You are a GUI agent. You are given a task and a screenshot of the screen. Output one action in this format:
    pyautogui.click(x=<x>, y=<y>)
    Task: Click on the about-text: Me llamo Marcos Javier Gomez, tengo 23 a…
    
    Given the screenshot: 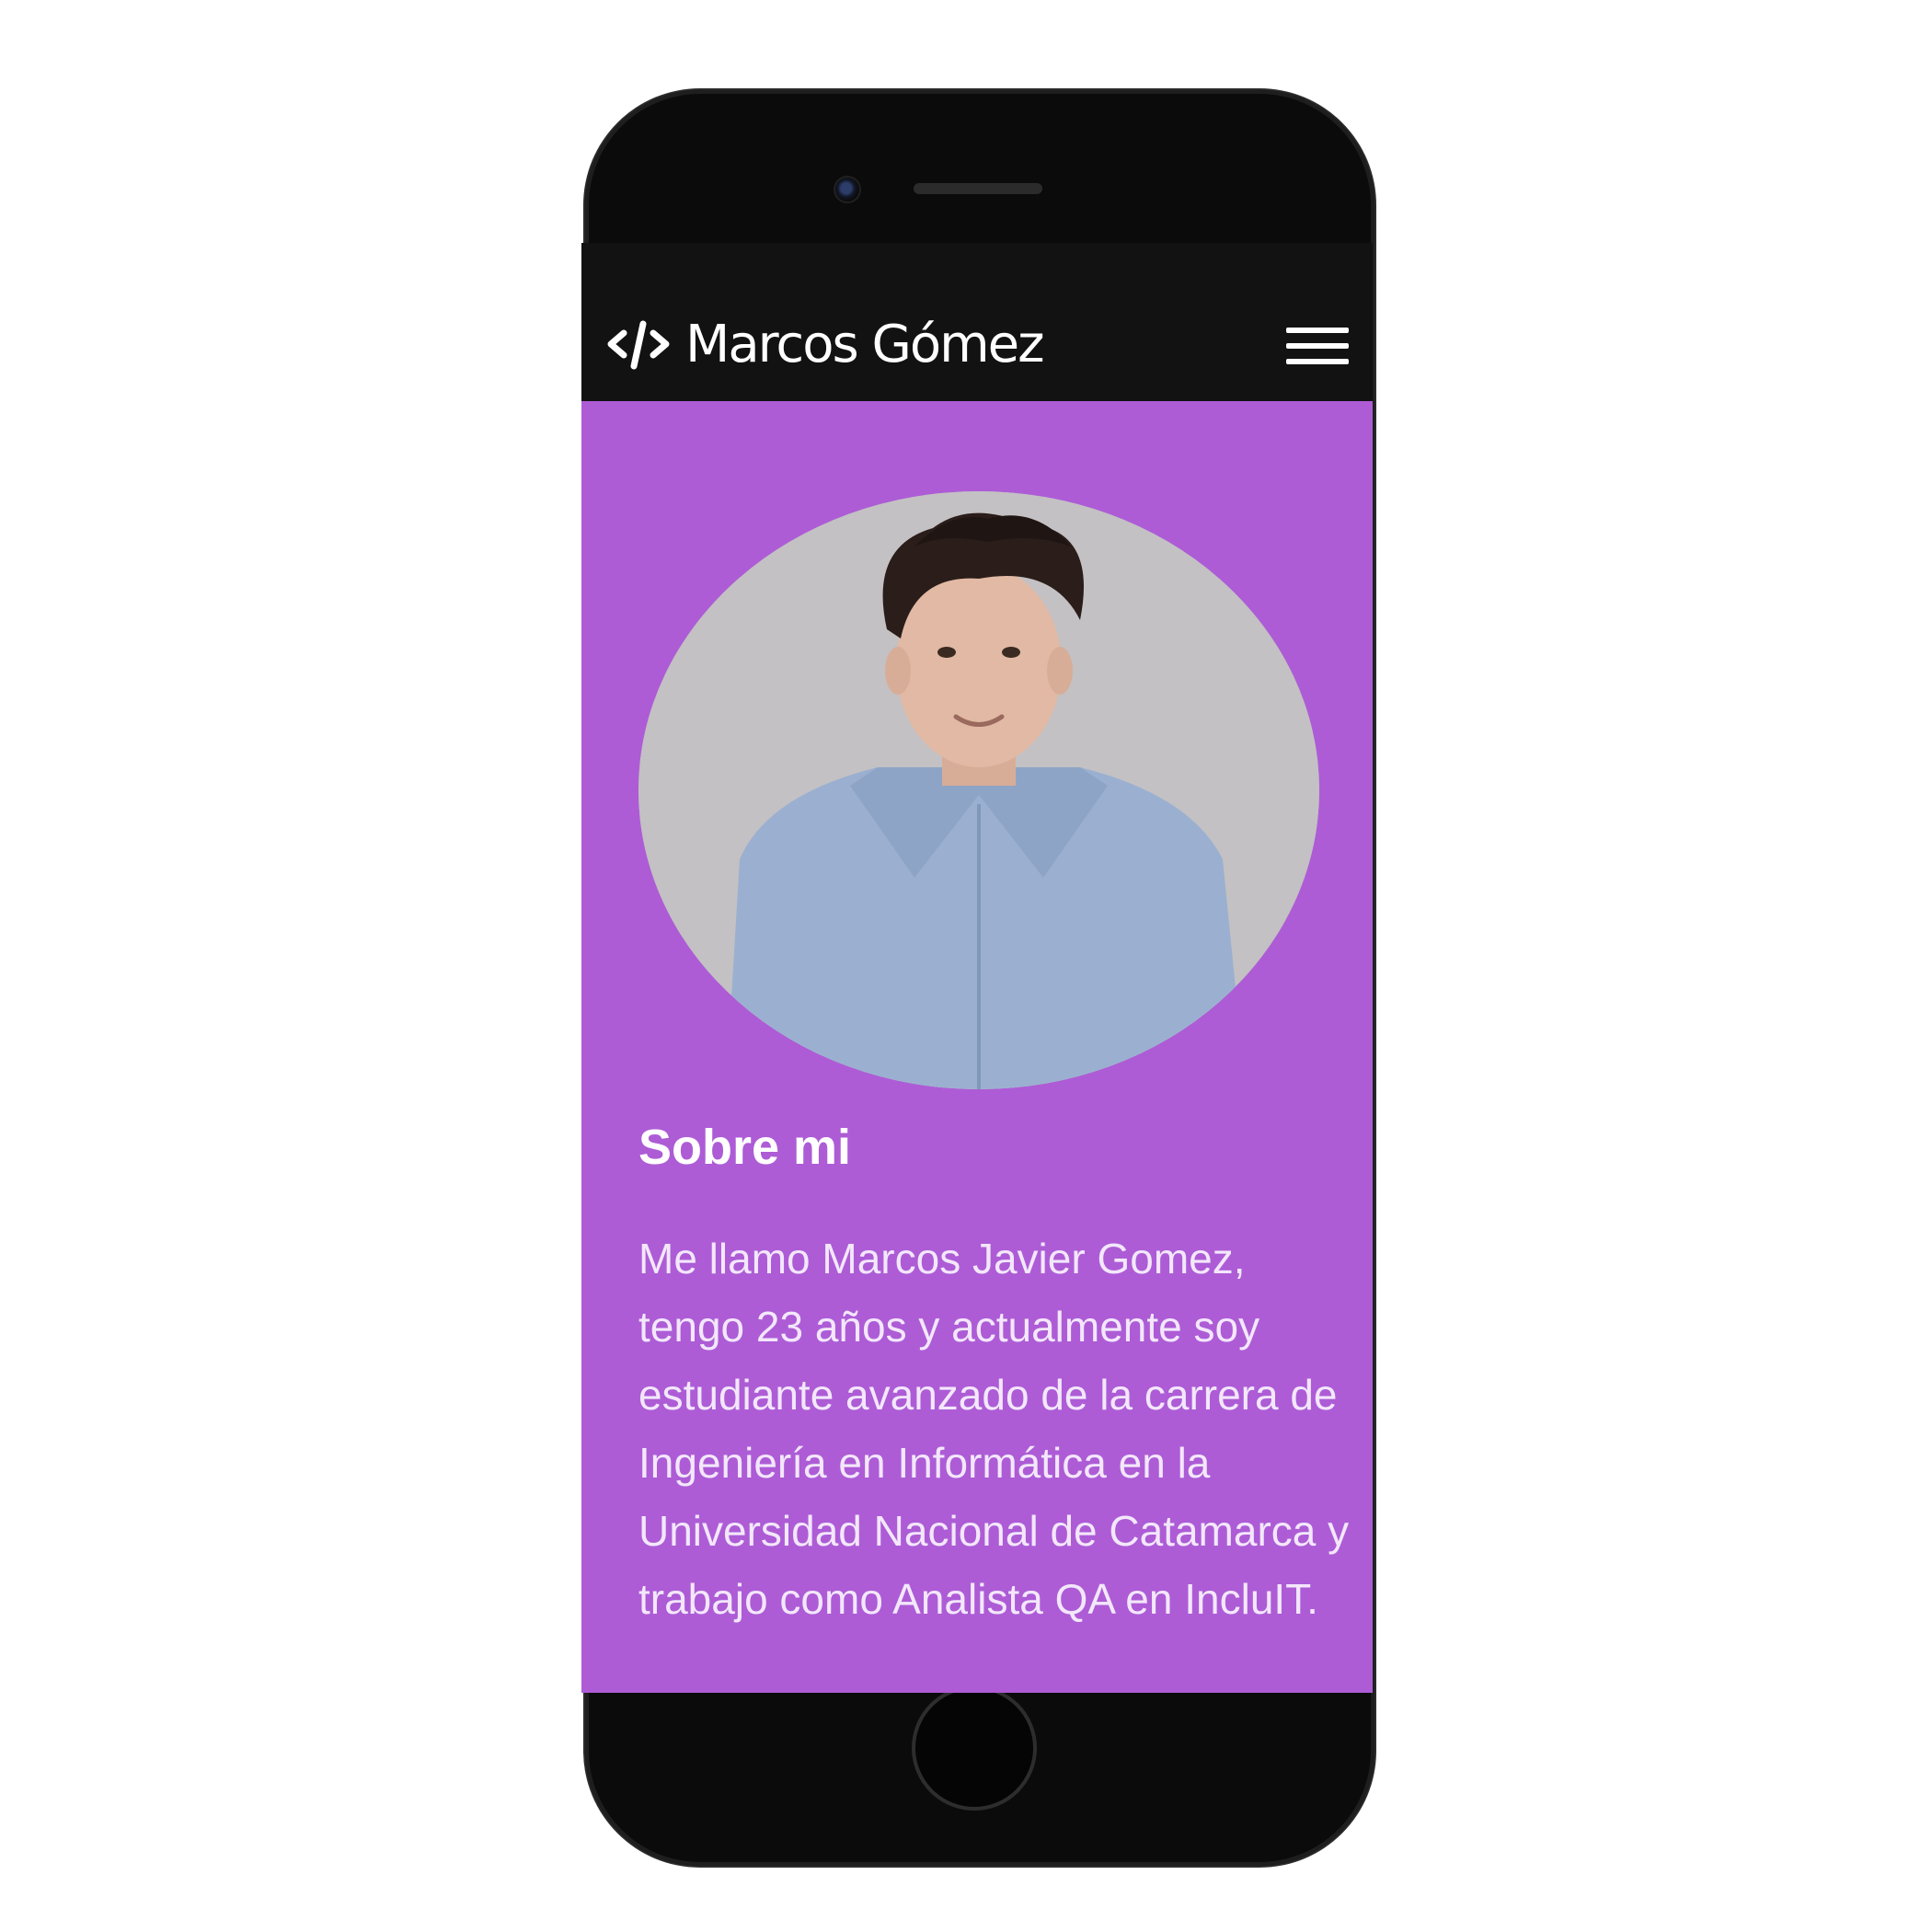 What is the action you would take?
    pyautogui.click(x=994, y=1429)
    